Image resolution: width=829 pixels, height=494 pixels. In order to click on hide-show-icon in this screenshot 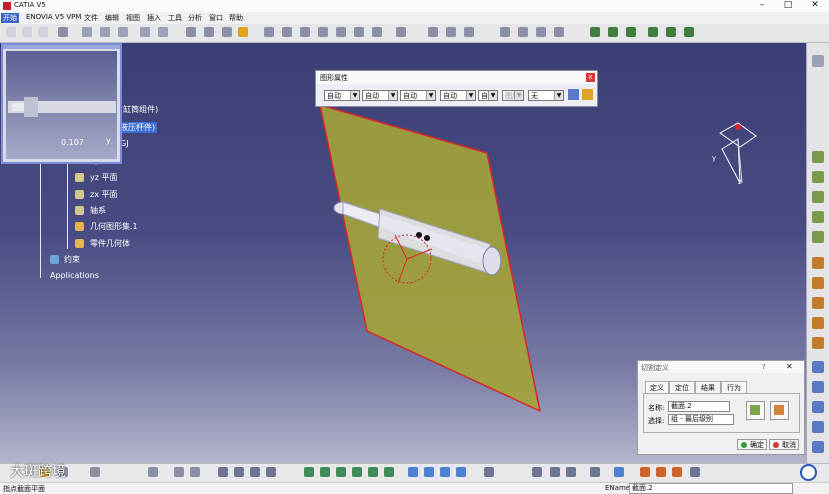, I will do `click(445, 472)`.